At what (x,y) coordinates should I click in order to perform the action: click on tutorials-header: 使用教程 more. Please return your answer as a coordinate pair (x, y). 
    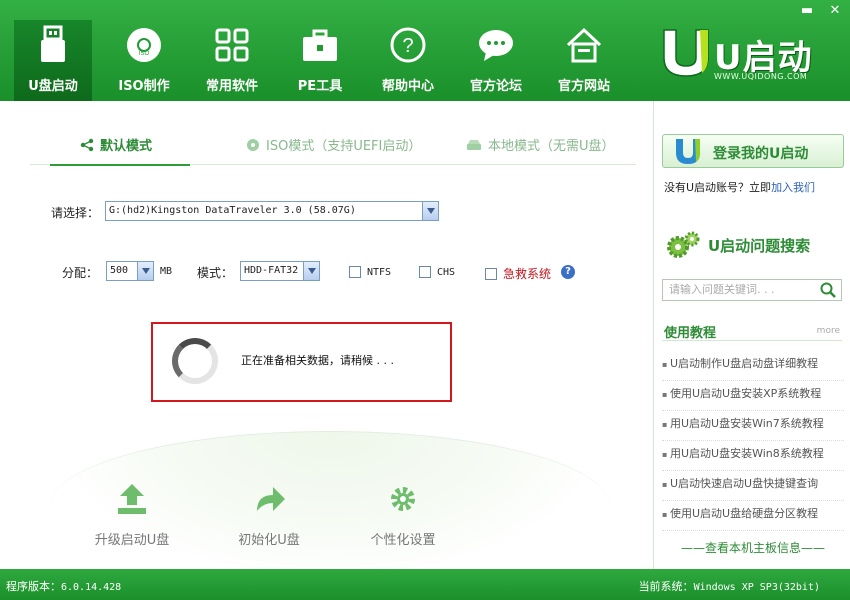
    Looking at the image, I should click on (752, 330).